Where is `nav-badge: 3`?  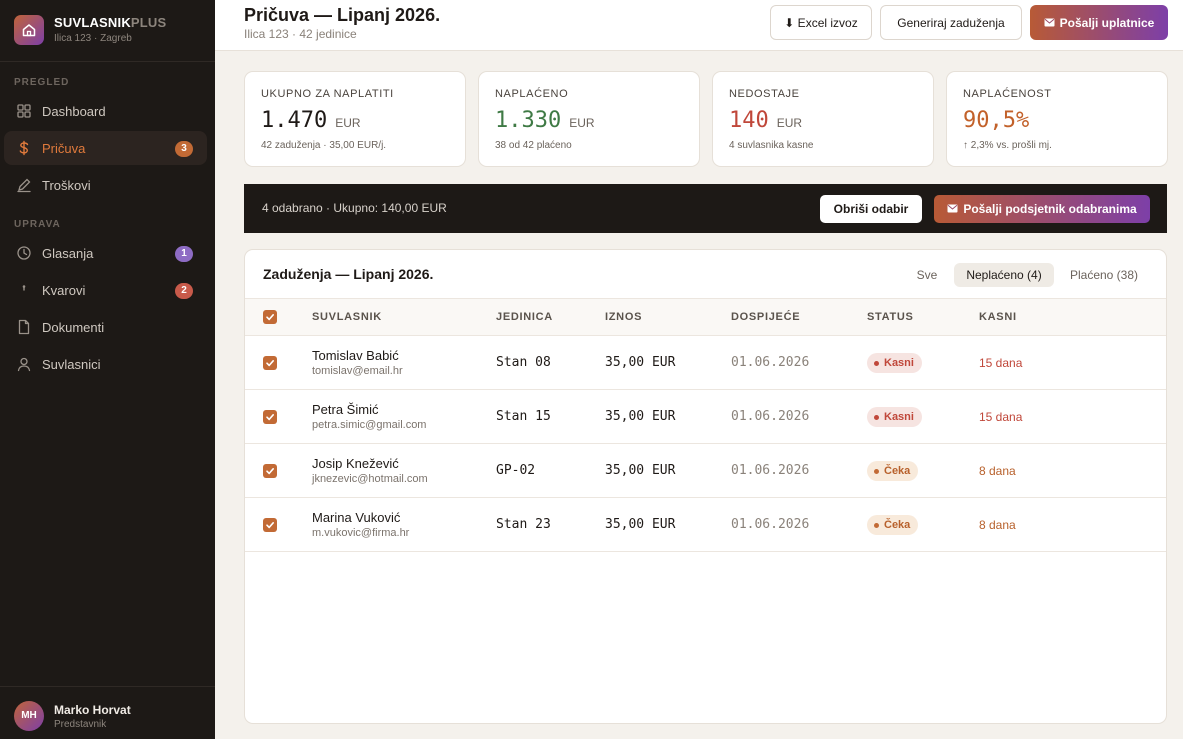
nav-badge: 3 is located at coordinates (184, 149).